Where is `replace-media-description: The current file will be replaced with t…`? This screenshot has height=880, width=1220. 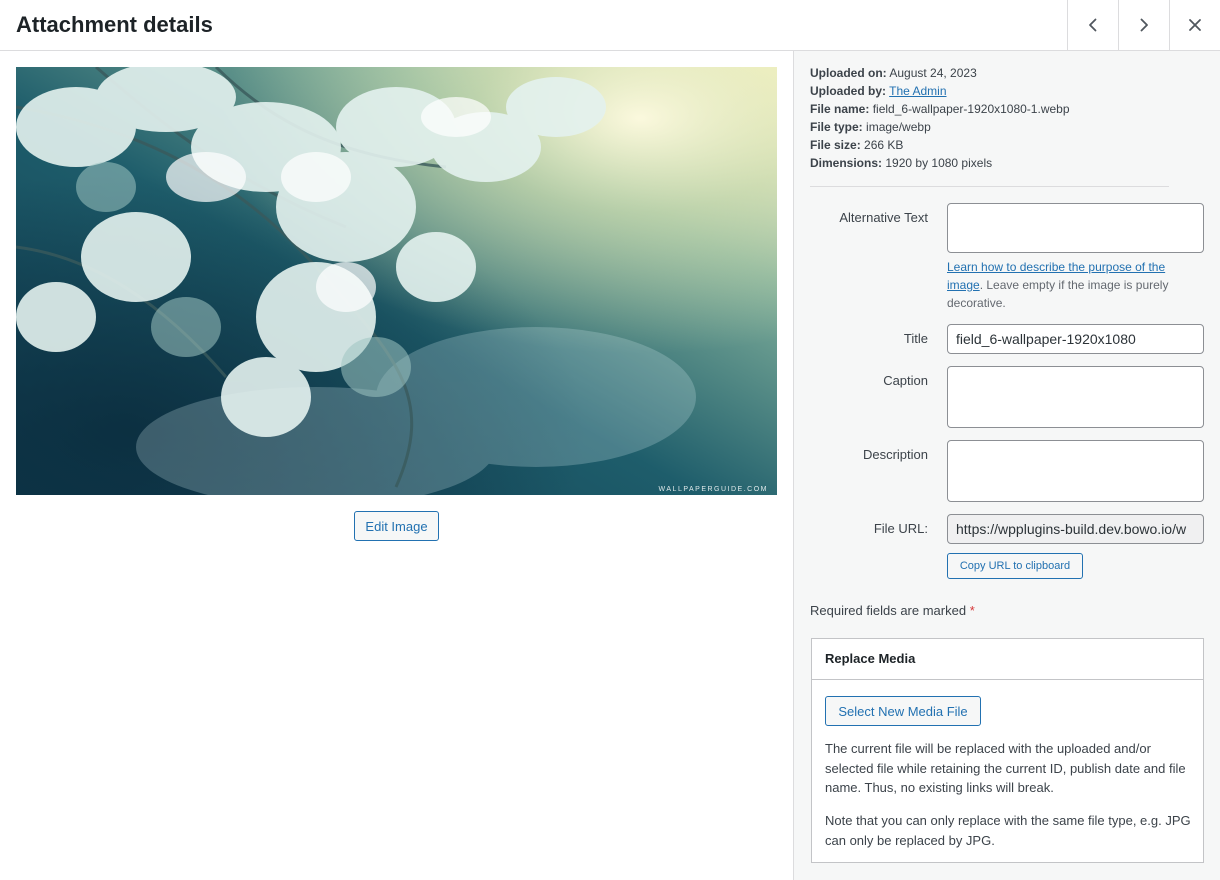 replace-media-description: The current file will be replaced with t… is located at coordinates (1005, 768).